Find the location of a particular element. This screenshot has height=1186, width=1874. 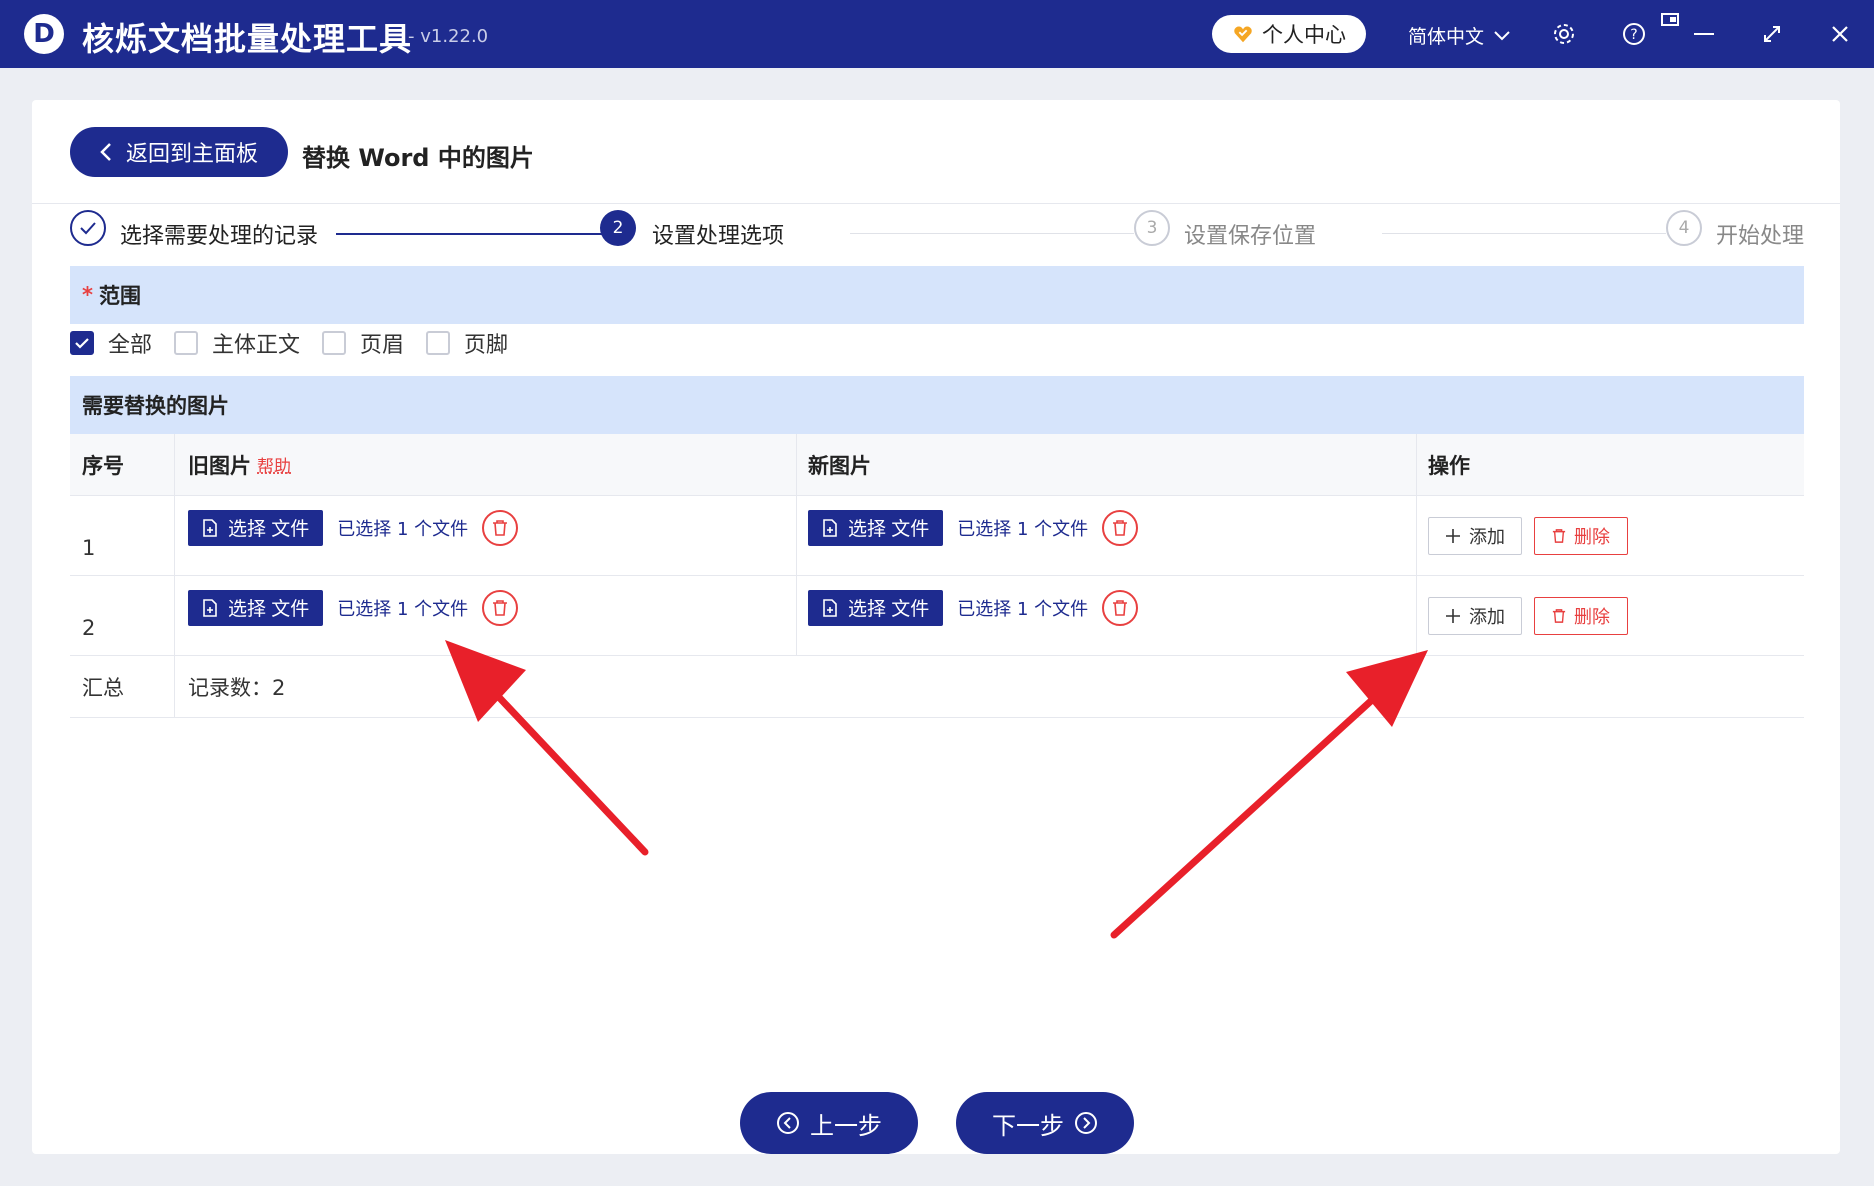

back-button-label: 返回到主面板 is located at coordinates (191, 153).